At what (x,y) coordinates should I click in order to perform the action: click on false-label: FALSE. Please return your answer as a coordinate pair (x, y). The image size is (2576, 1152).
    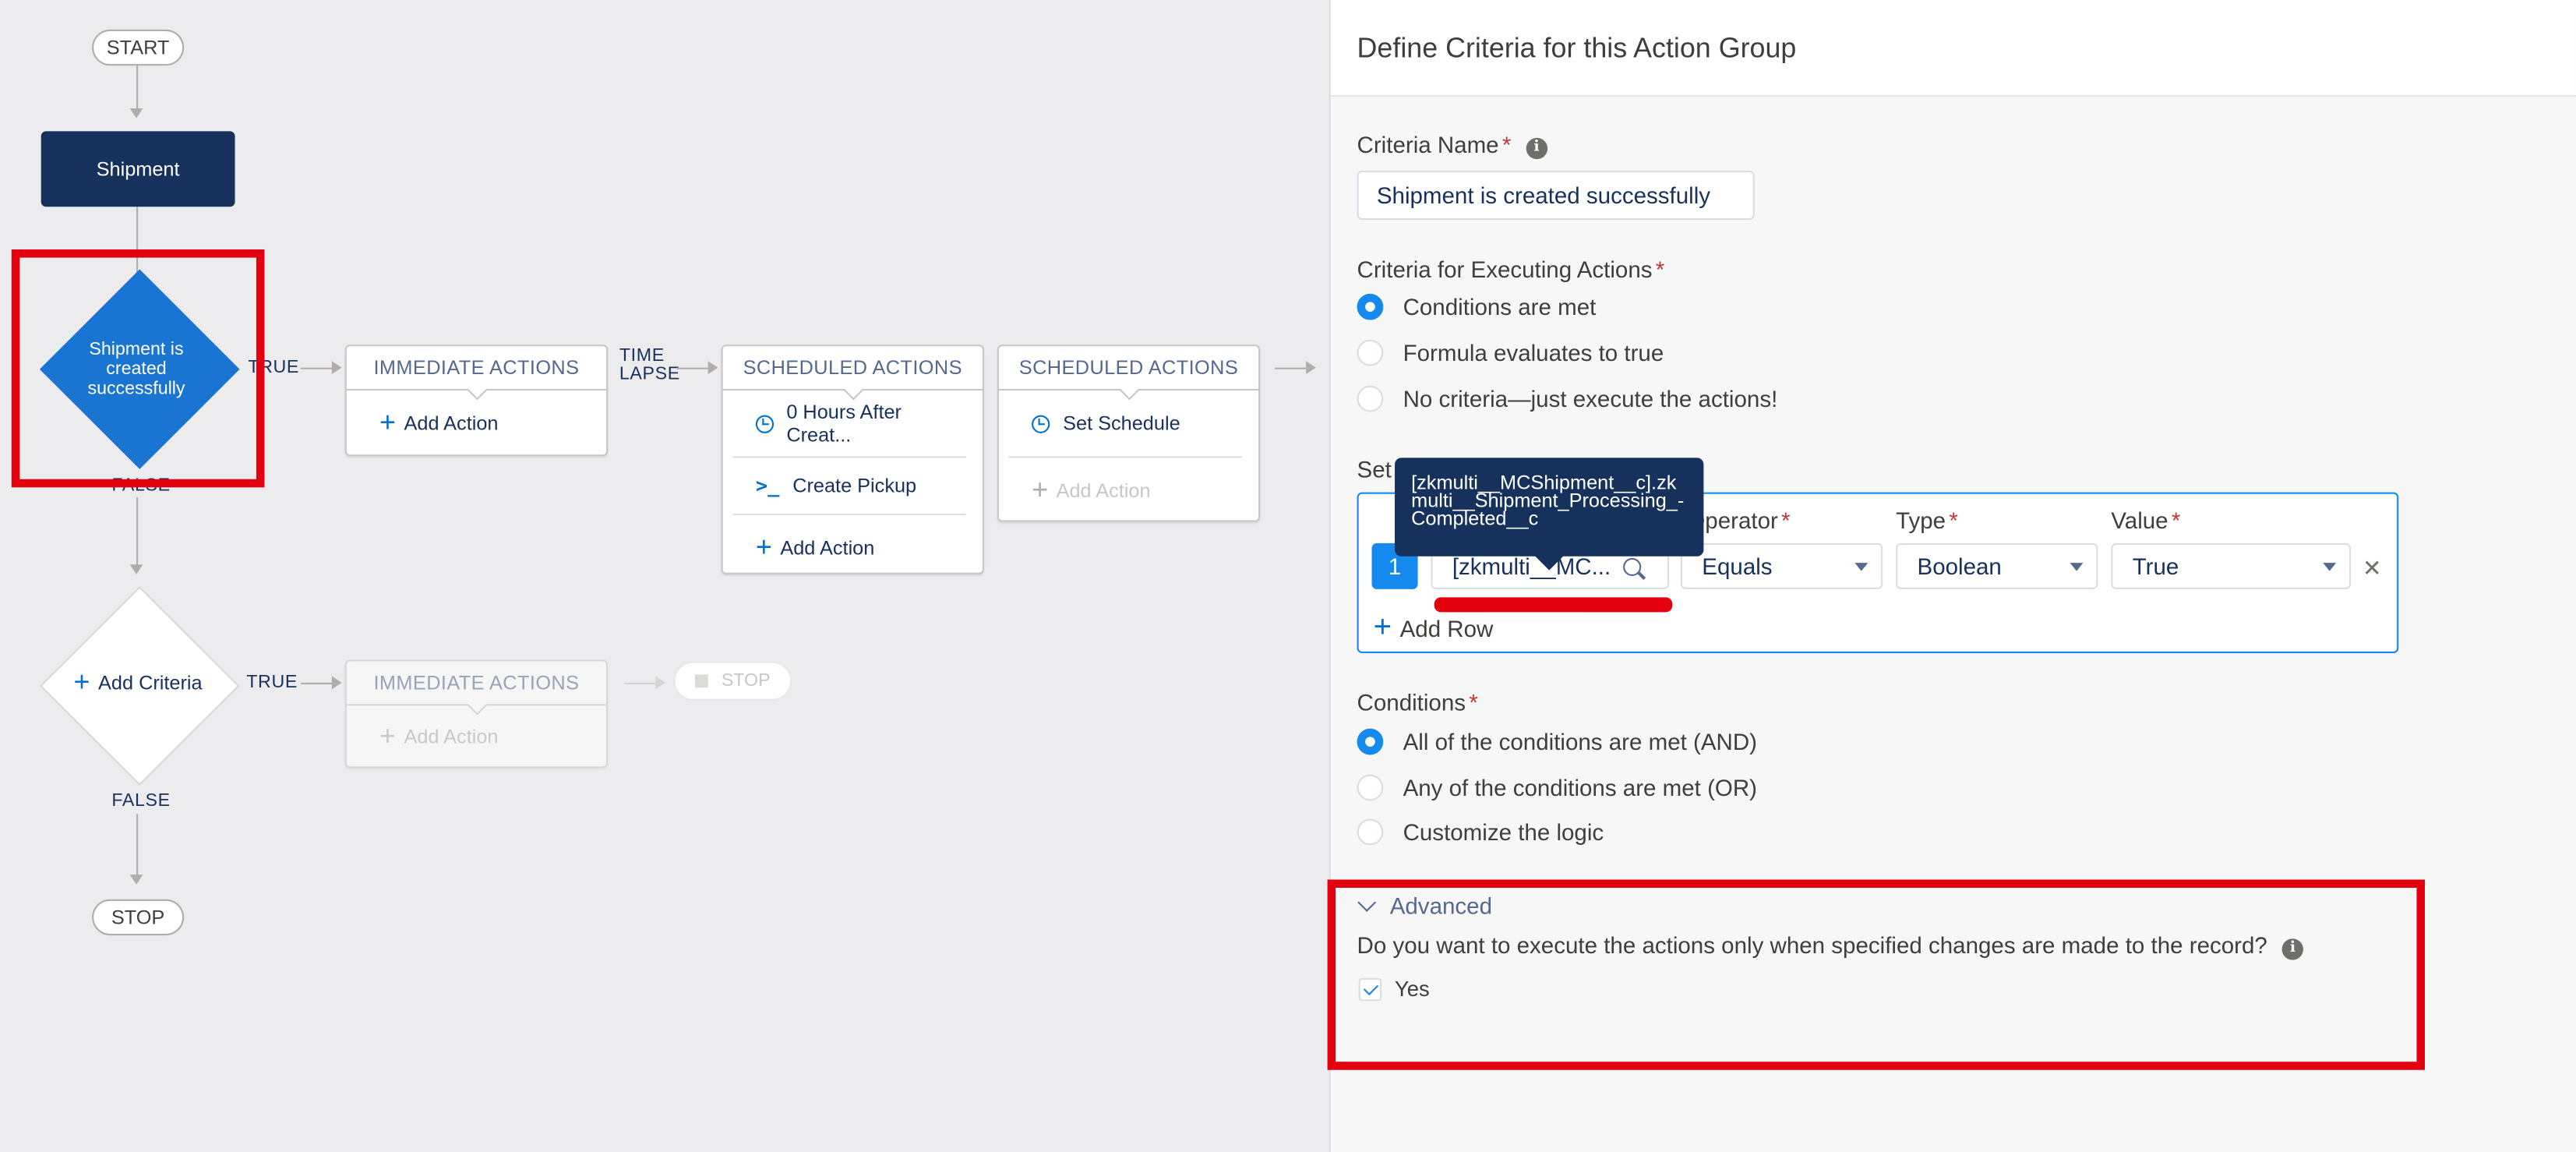
    Looking at the image, I should click on (141, 801).